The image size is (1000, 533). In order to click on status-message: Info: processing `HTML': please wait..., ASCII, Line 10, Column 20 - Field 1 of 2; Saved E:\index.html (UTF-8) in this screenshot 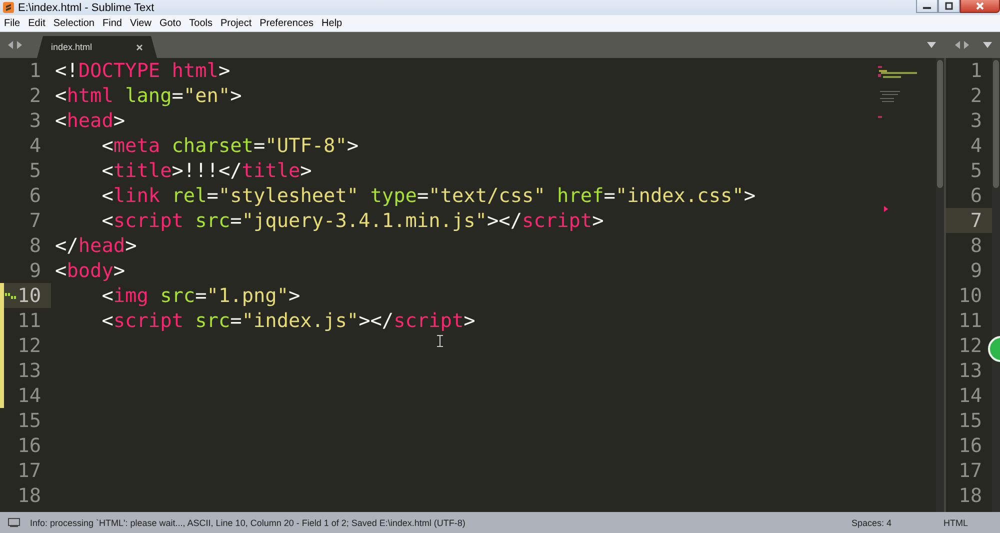, I will do `click(248, 523)`.